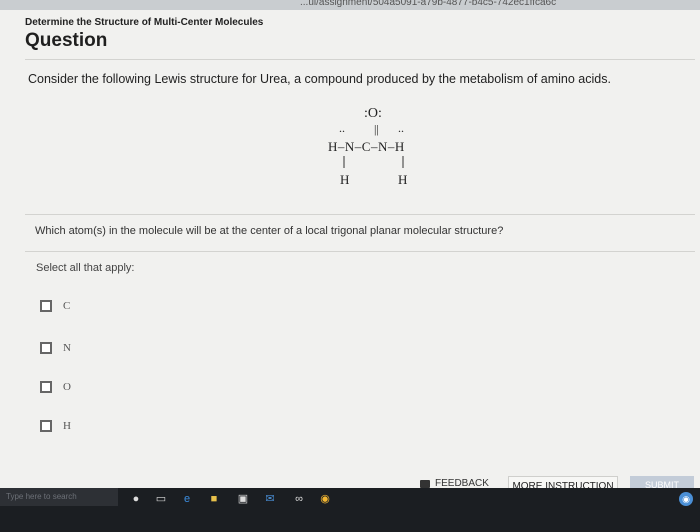 This screenshot has width=700, height=532. Describe the element at coordinates (67, 348) in the screenshot. I see `option-label: N` at that location.